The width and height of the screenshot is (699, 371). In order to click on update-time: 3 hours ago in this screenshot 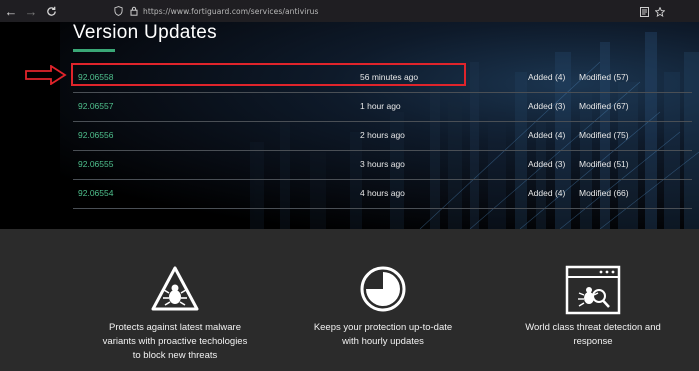, I will do `click(382, 164)`.